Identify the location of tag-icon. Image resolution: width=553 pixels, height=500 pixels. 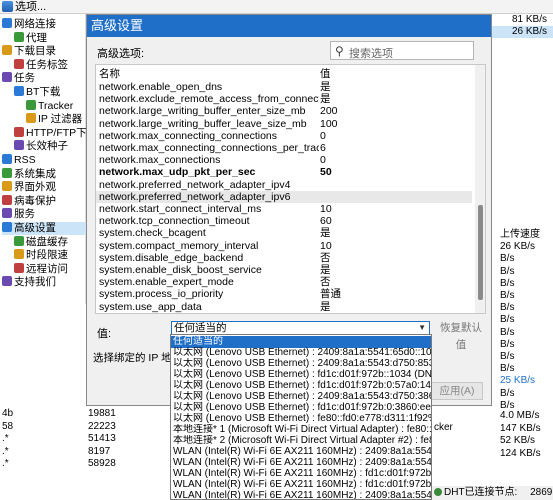
(19, 63).